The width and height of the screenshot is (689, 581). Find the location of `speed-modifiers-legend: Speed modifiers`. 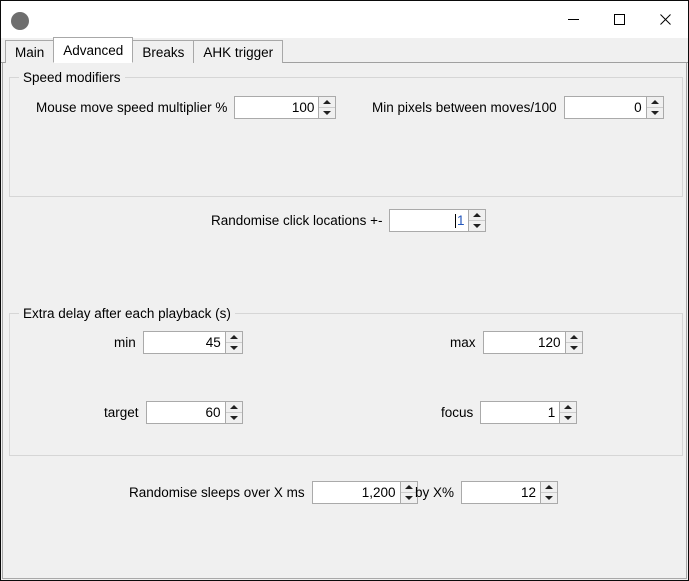

speed-modifiers-legend: Speed modifiers is located at coordinates (72, 77).